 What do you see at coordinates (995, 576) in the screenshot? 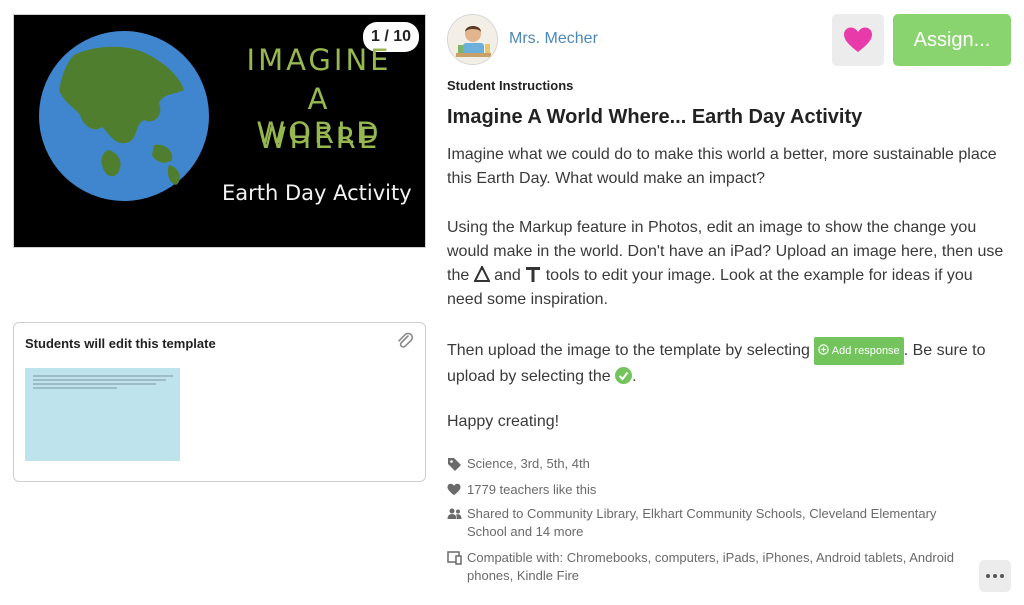
I see `more-options-button` at bounding box center [995, 576].